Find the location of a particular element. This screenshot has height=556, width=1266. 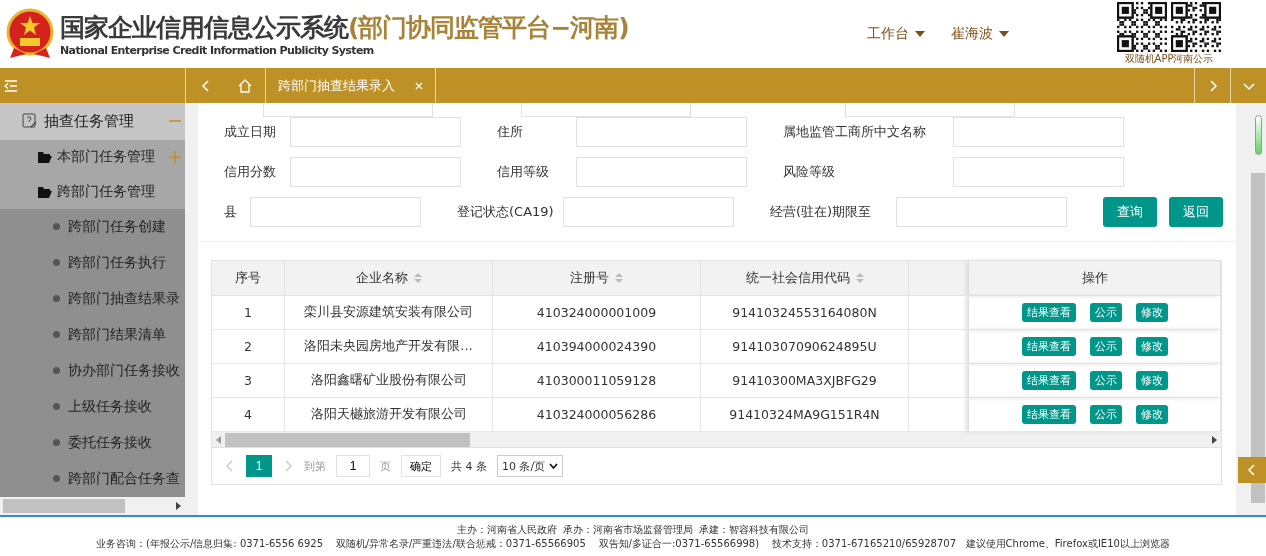

table-cell: 1 is located at coordinates (248, 313).